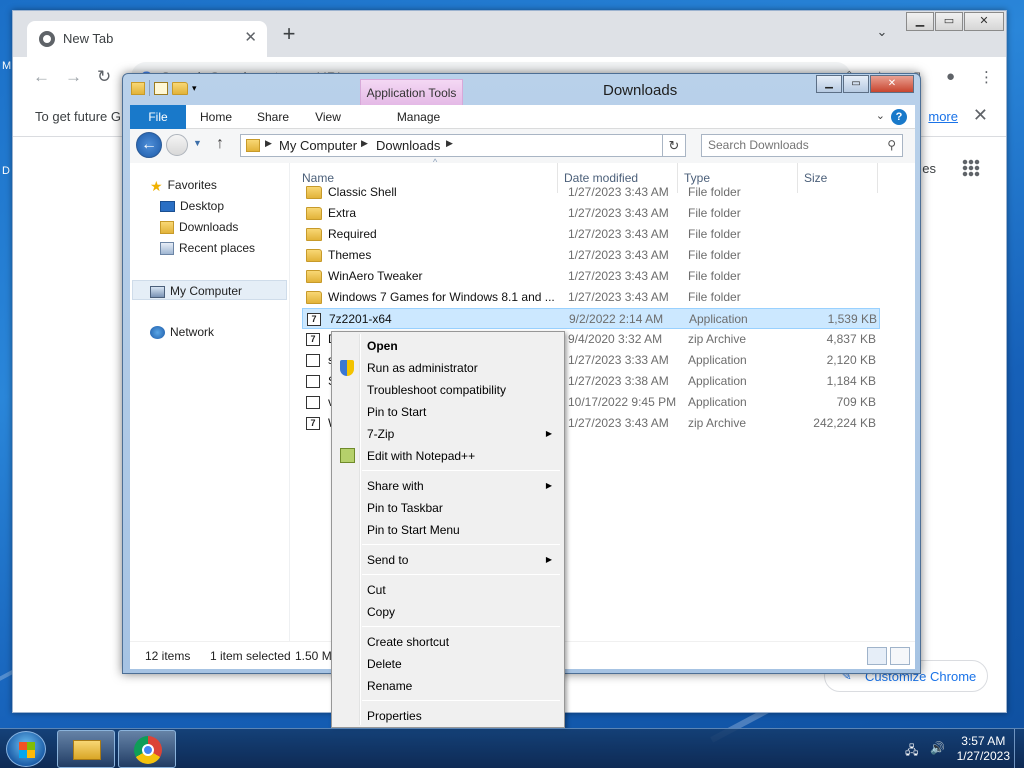 This screenshot has width=1024, height=768. Describe the element at coordinates (192, 206) in the screenshot. I see `nav-desktop: Desktop` at that location.